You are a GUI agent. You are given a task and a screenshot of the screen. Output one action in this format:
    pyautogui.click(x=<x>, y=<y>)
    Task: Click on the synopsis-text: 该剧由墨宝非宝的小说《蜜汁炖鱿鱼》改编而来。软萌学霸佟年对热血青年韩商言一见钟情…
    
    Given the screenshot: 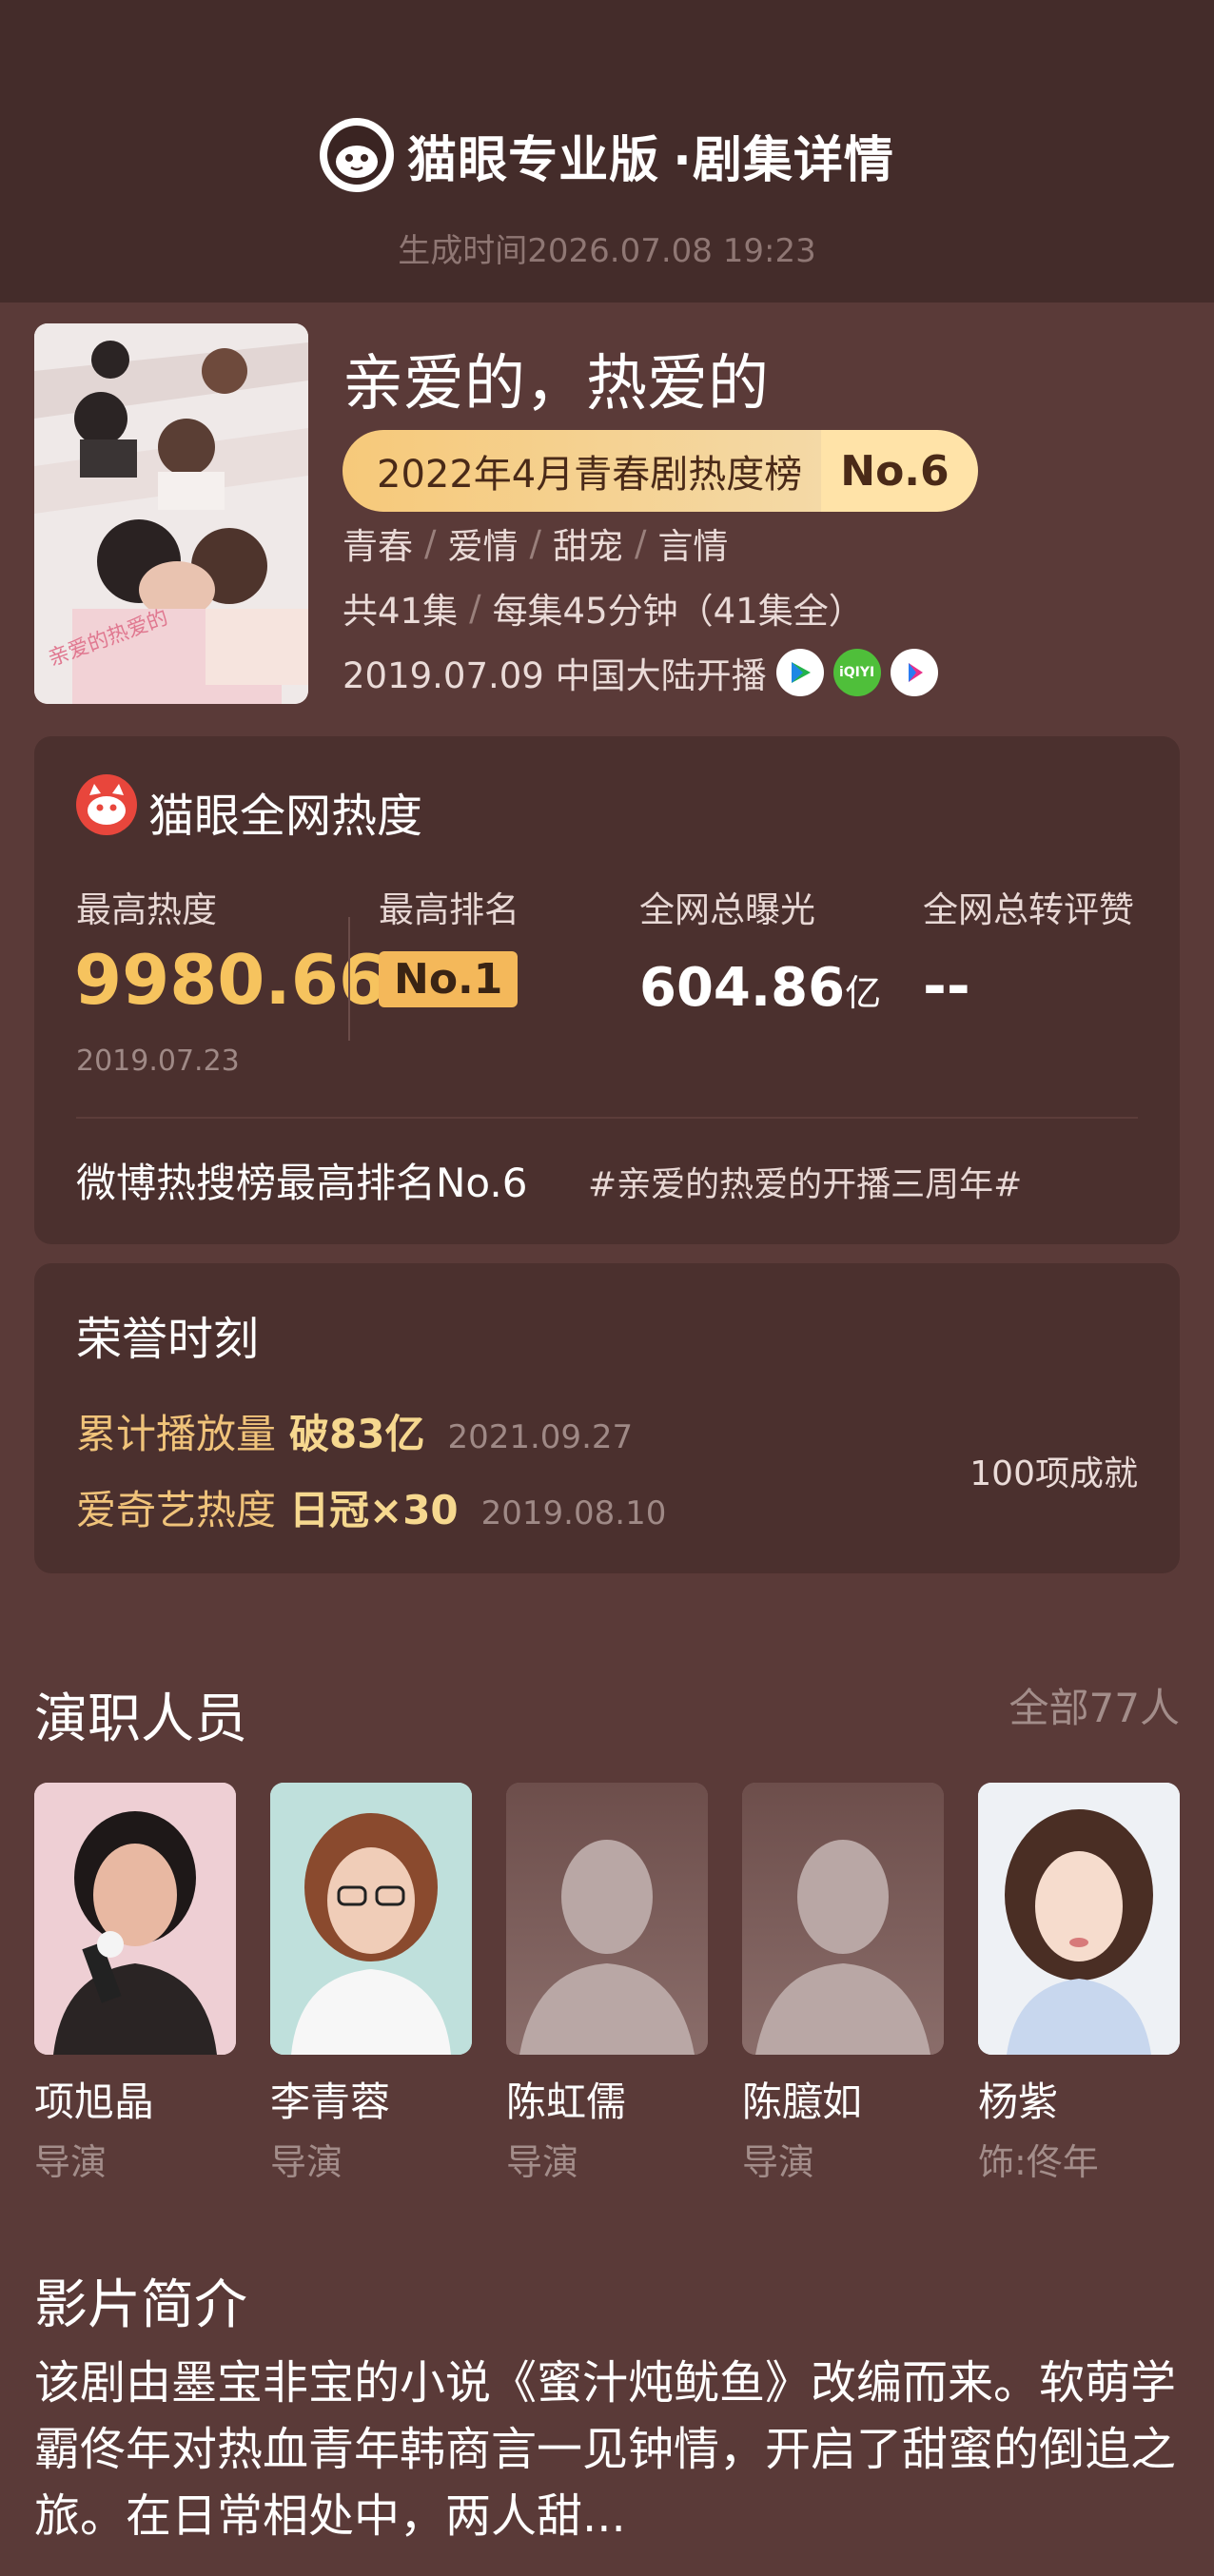 What is the action you would take?
    pyautogui.click(x=607, y=2450)
    